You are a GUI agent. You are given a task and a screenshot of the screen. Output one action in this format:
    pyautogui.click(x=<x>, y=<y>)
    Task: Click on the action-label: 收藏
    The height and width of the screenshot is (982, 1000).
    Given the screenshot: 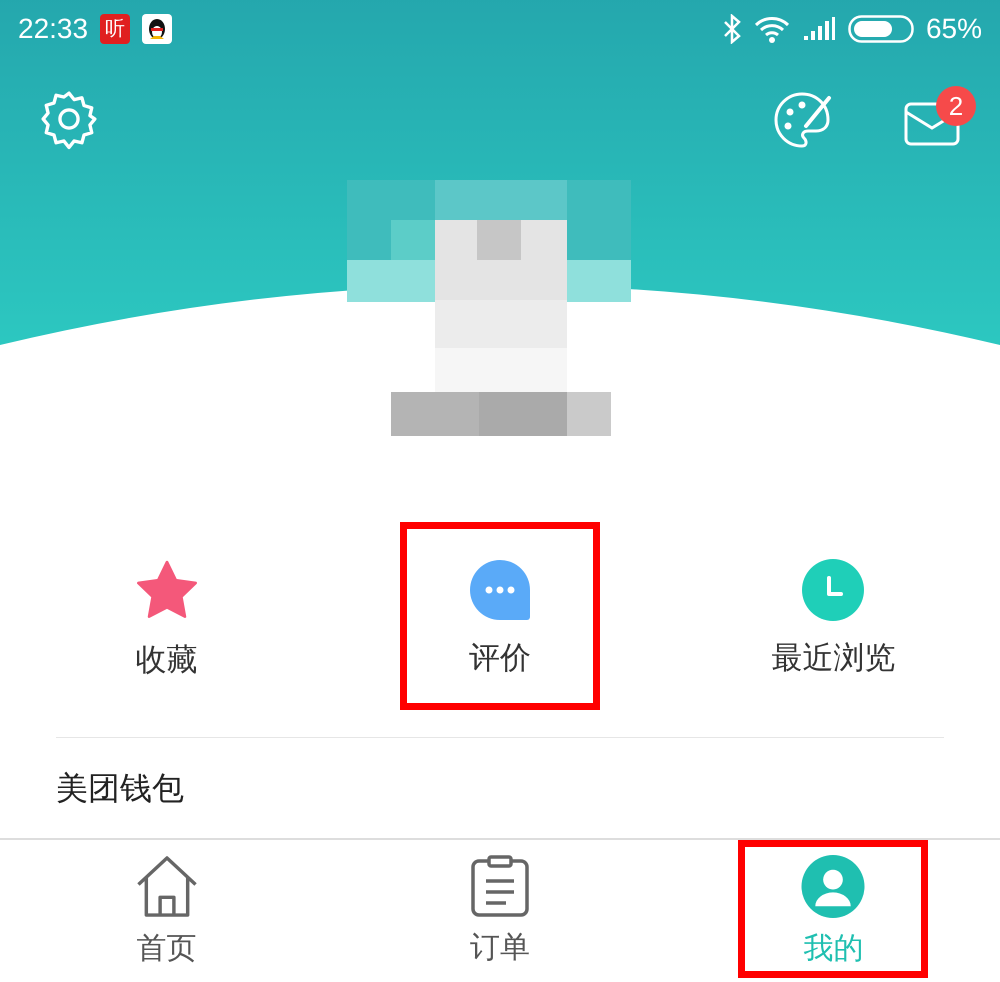 What is the action you would take?
    pyautogui.click(x=167, y=660)
    